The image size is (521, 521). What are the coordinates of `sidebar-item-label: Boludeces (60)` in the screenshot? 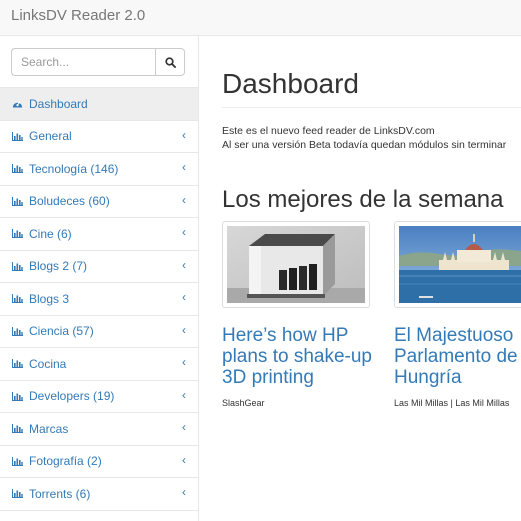 It's located at (69, 201).